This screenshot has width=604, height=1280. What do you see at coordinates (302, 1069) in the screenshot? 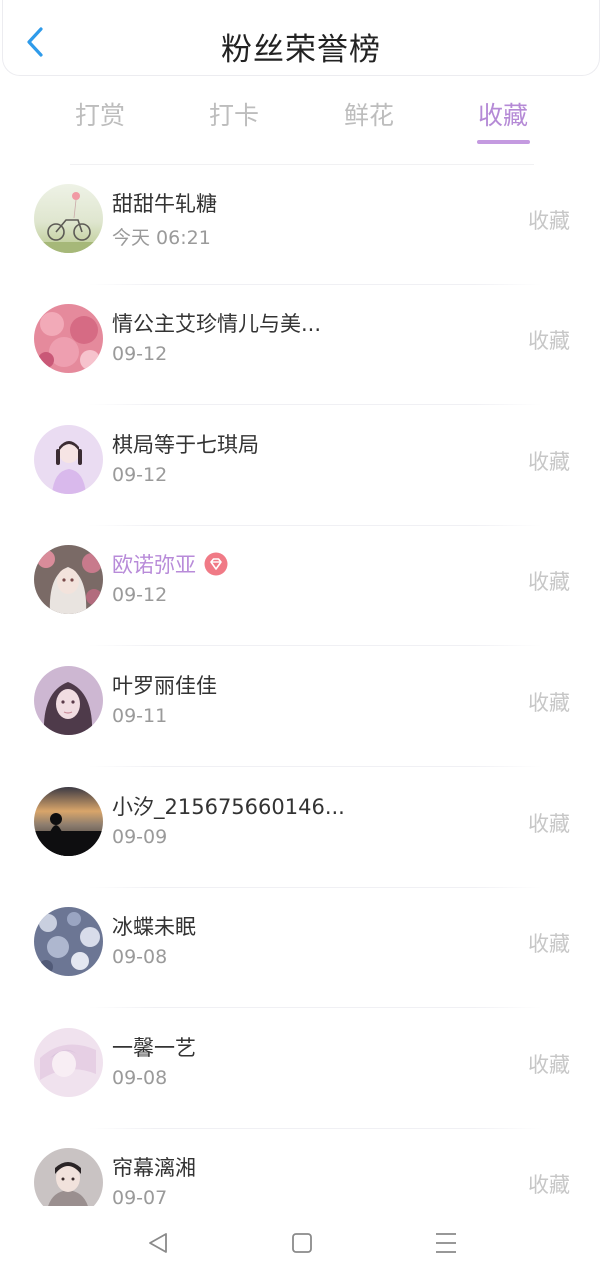
I see `list-item: 一馨一艺 09-08 收藏` at bounding box center [302, 1069].